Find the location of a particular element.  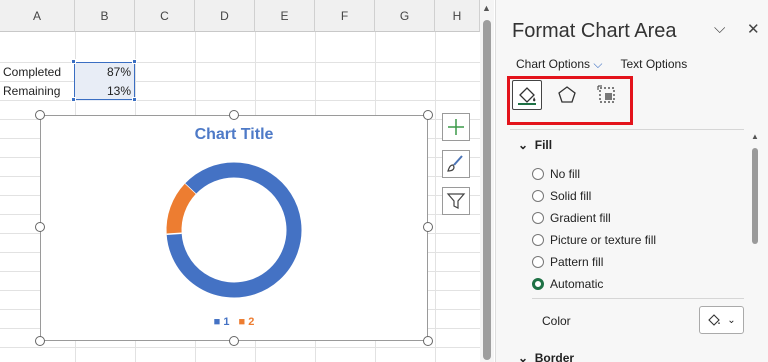

filter-icon is located at coordinates (456, 201).